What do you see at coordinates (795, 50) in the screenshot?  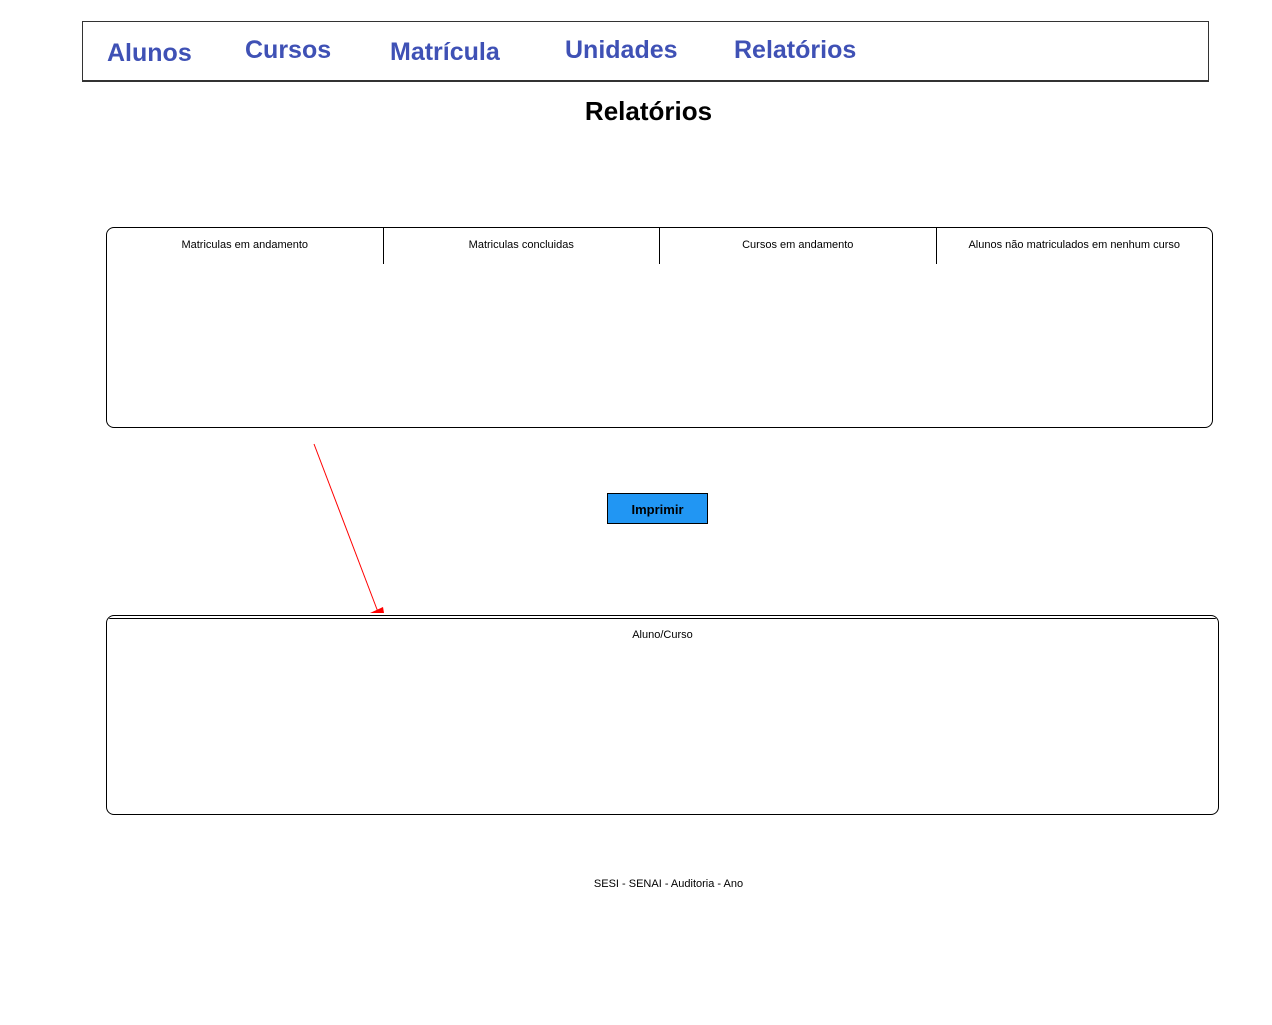 I see `nav-link-relatorios: Relatórios` at bounding box center [795, 50].